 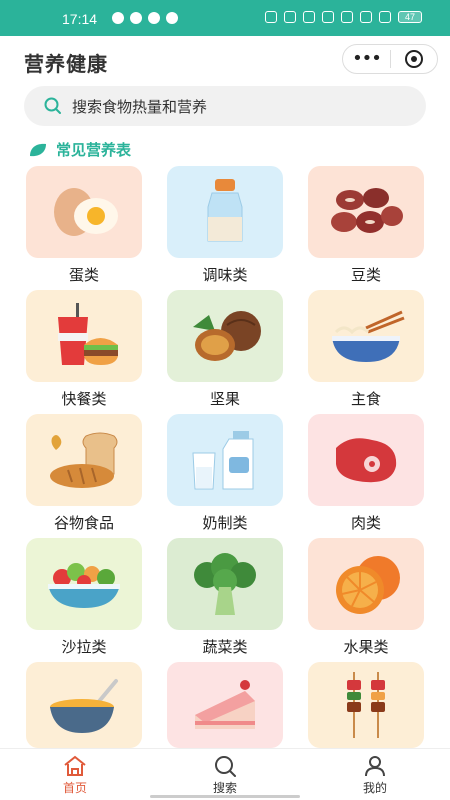 I want to click on category-label: 蛋类, so click(x=83, y=275).